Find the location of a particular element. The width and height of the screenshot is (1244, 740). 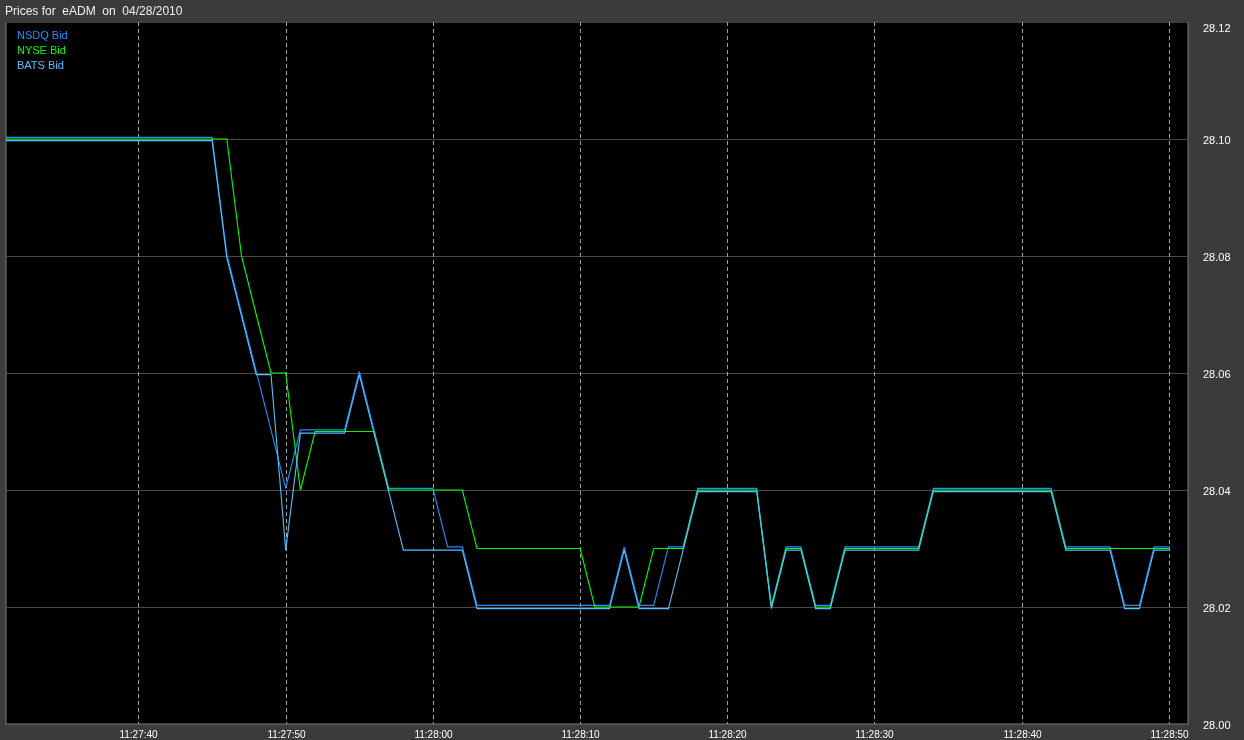

axis-label: 28.00 is located at coordinates (1217, 724).